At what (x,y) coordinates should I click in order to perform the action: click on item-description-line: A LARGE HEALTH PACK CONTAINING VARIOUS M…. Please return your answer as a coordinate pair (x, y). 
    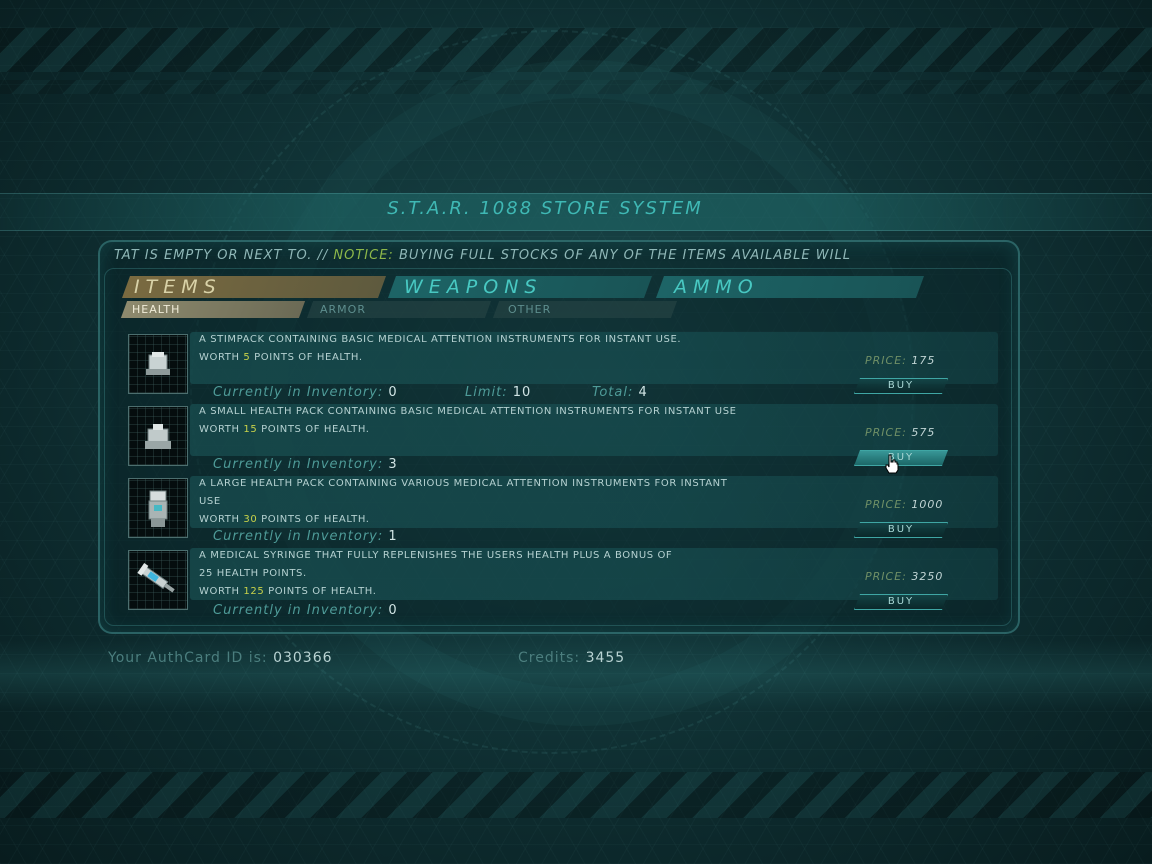
    Looking at the image, I should click on (463, 483).